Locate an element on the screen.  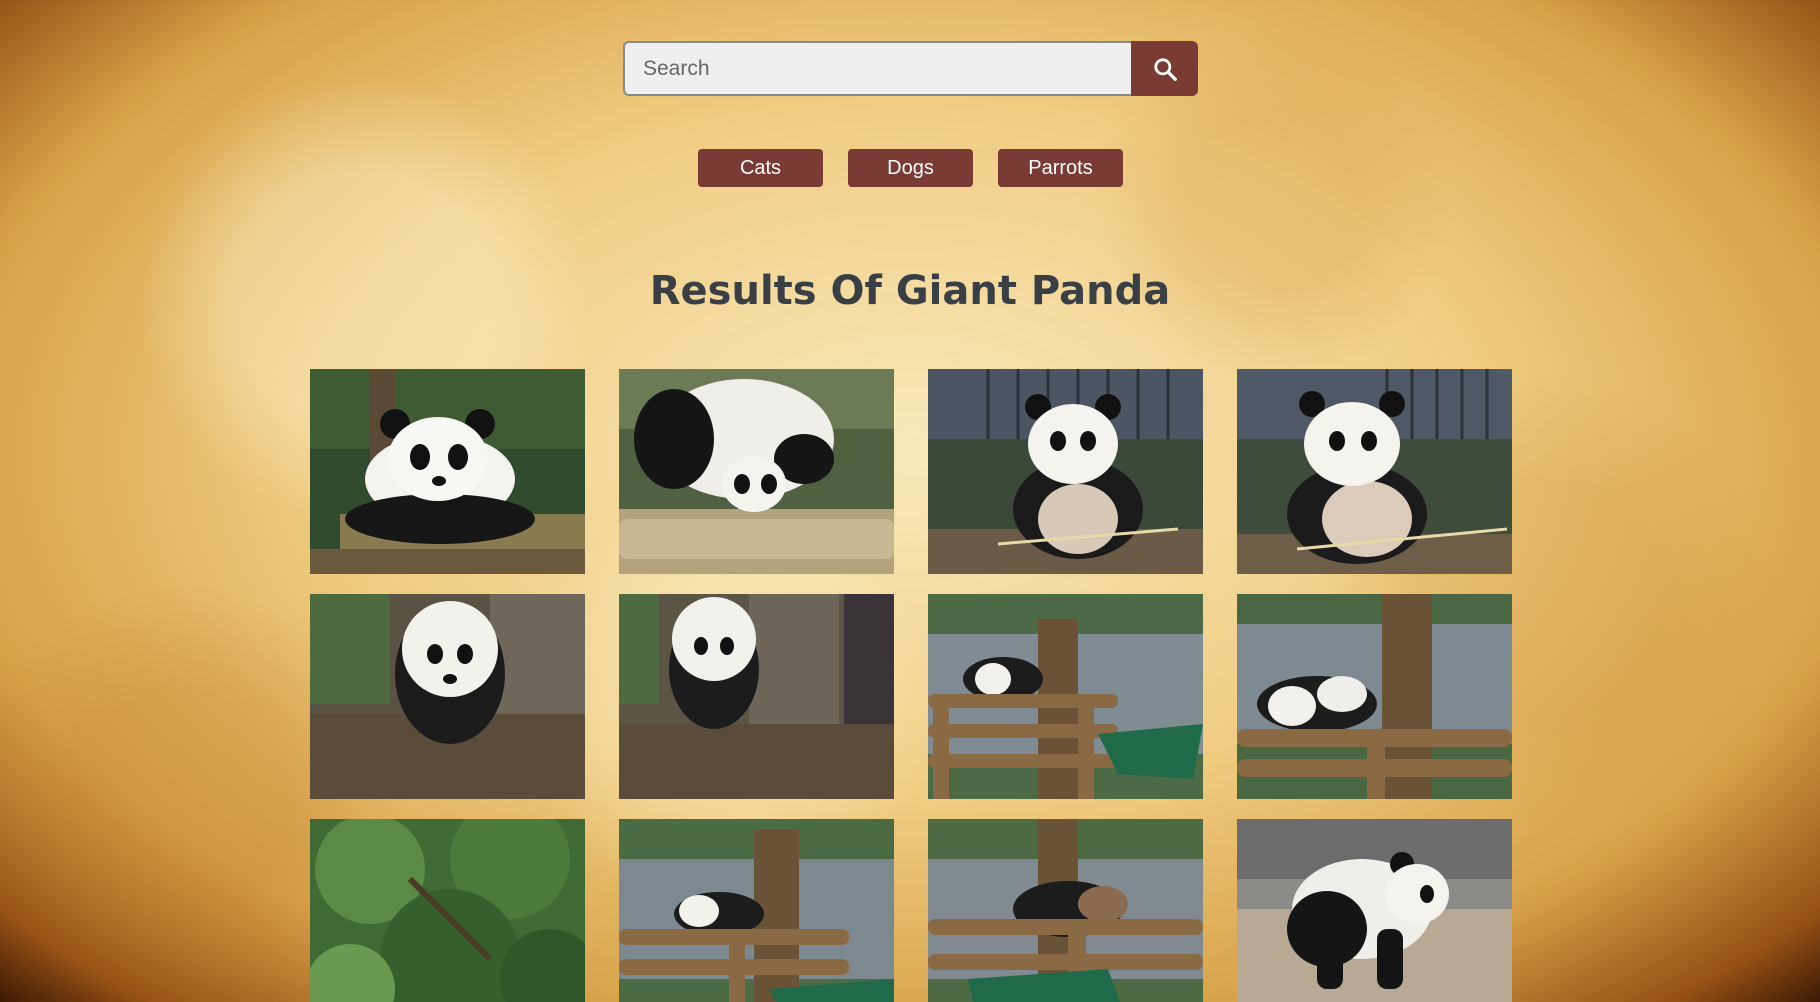
category-button-parrots: Parrots is located at coordinates (1060, 168).